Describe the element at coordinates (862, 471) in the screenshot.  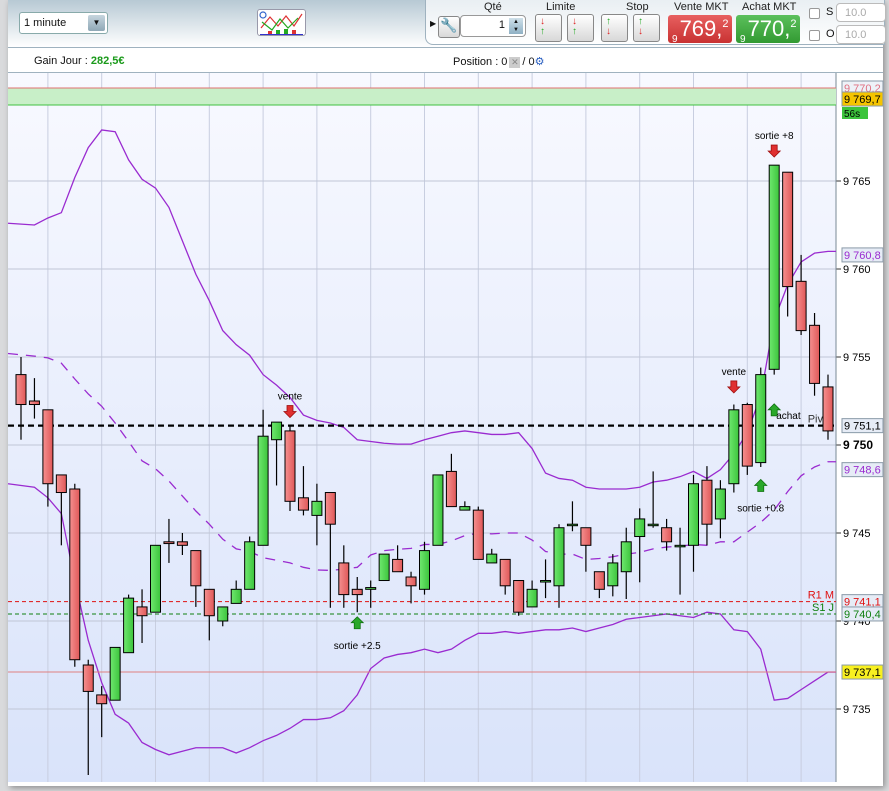
I see `band-tag: 9 748,6` at that location.